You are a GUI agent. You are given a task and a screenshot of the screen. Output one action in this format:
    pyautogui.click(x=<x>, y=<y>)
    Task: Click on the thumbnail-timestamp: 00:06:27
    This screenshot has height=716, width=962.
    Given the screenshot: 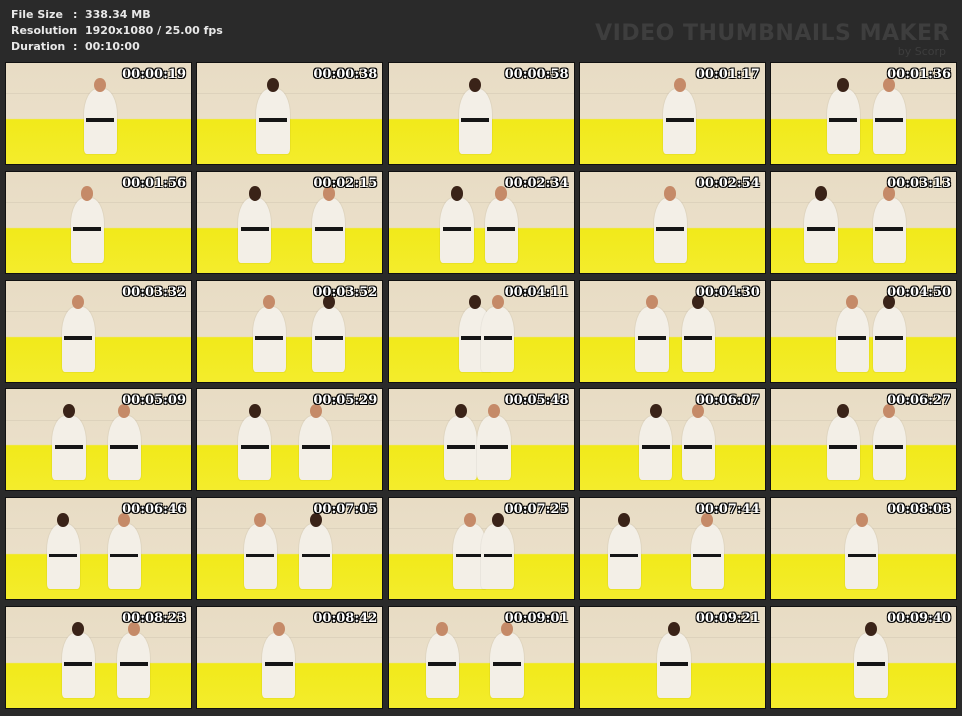 What is the action you would take?
    pyautogui.click(x=919, y=401)
    